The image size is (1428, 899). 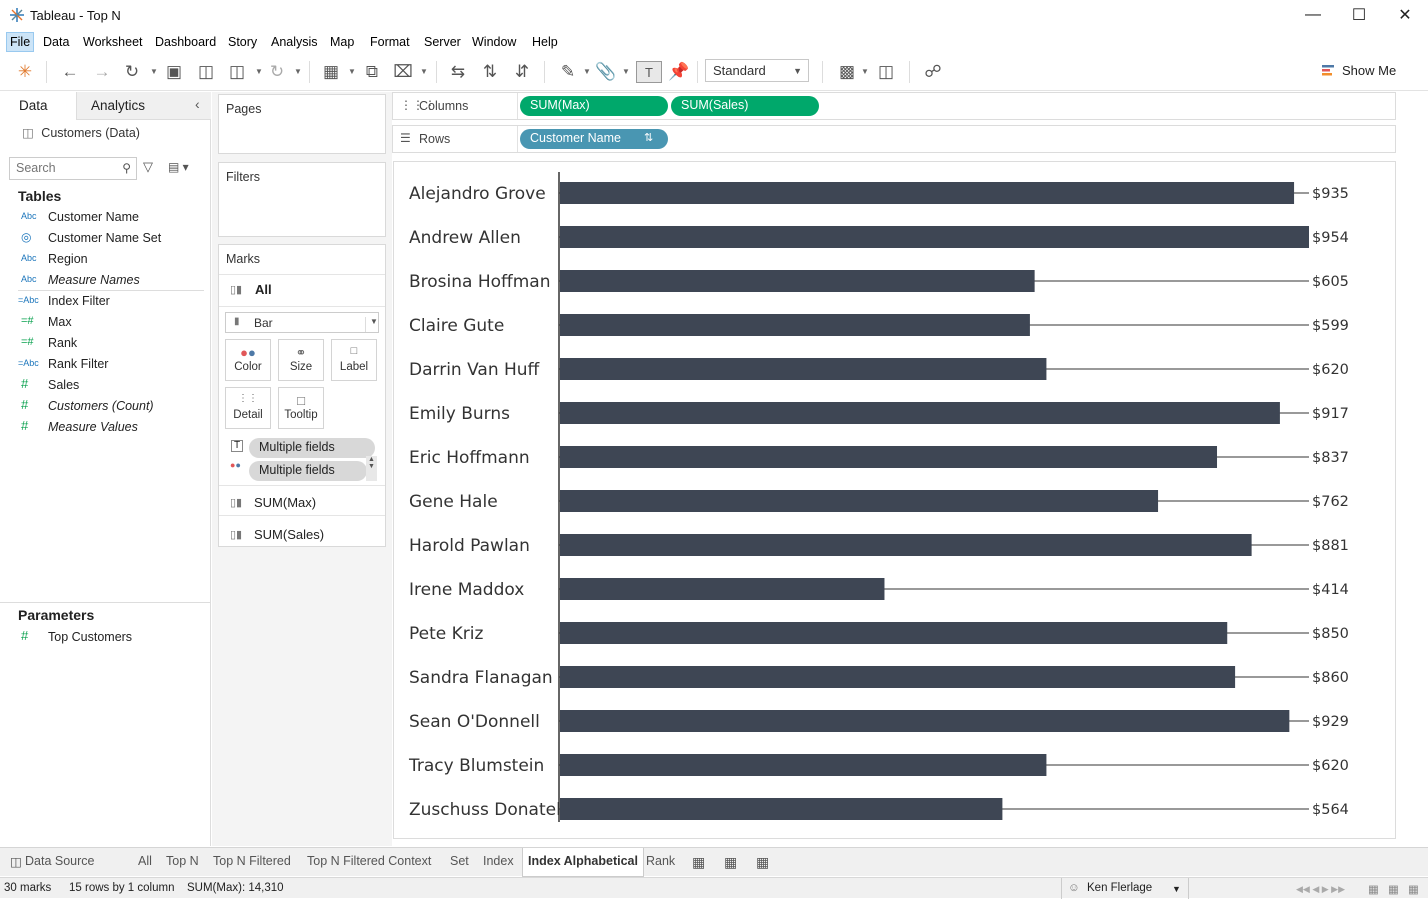 I want to click on field-item: =# Max, so click(x=105, y=323).